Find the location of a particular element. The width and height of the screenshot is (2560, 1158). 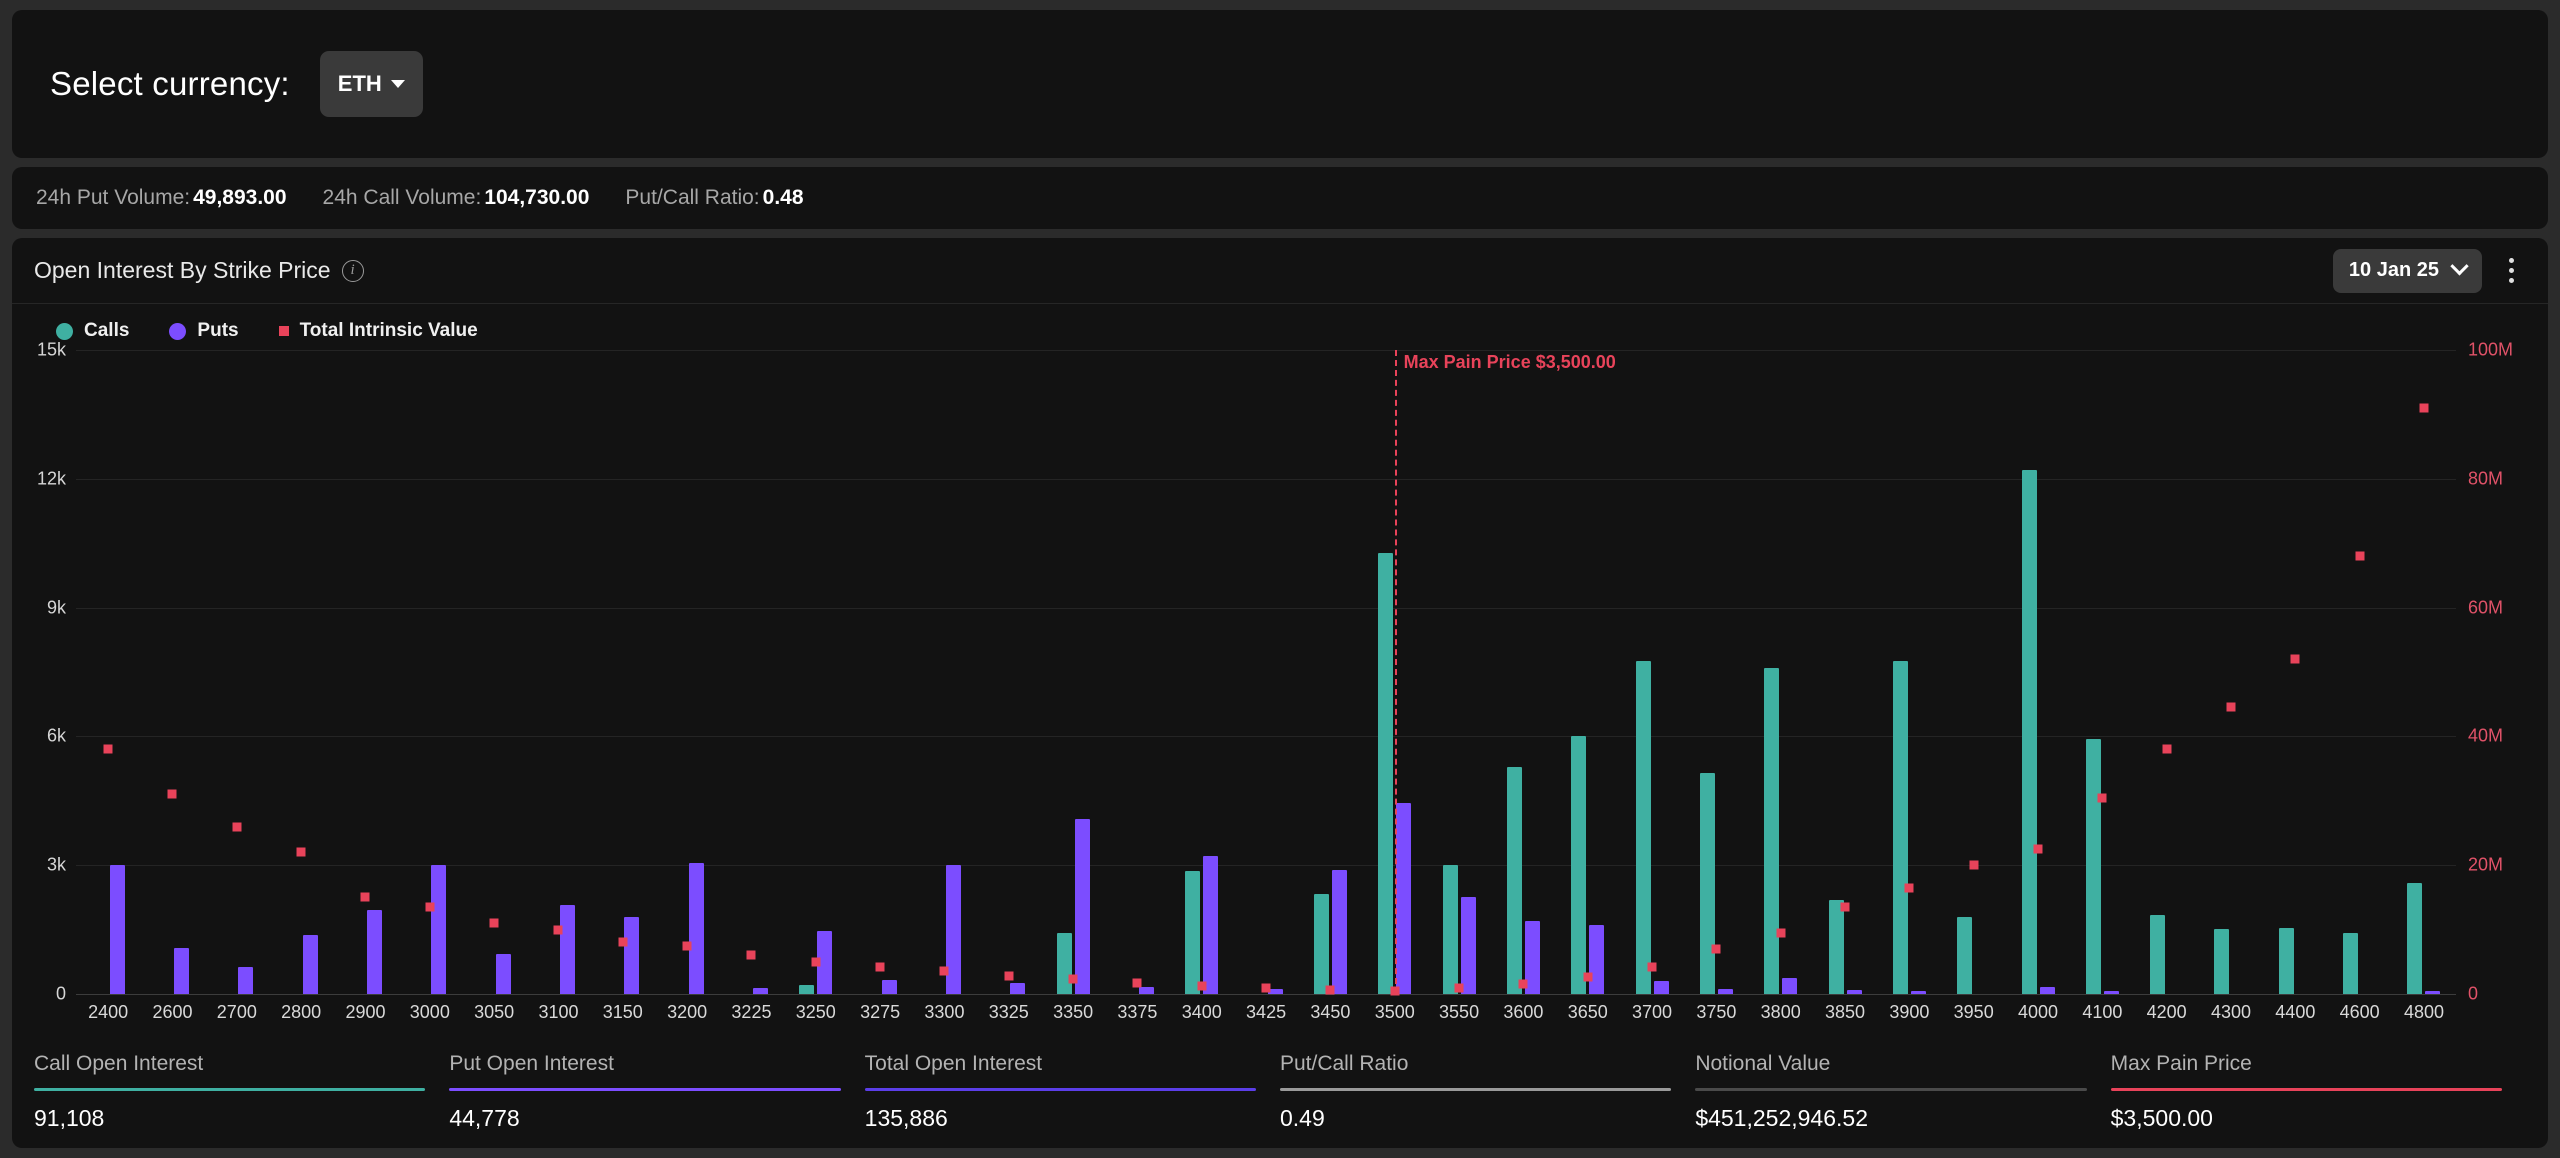

expiry-date-dropdown: 10 Jan 25 is located at coordinates (2407, 270).